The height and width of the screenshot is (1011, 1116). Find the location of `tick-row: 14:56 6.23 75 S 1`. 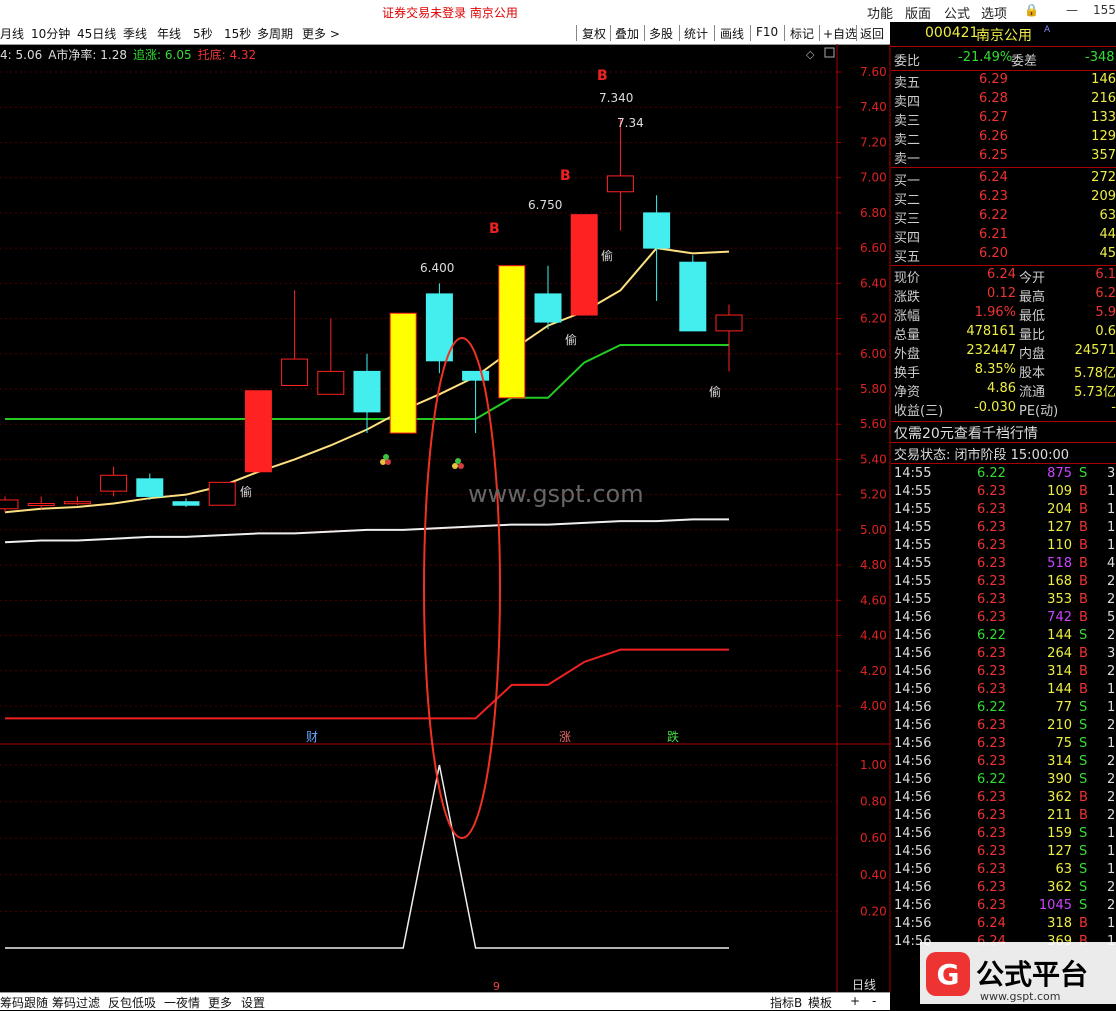

tick-row: 14:56 6.23 75 S 1 is located at coordinates (1003, 745).